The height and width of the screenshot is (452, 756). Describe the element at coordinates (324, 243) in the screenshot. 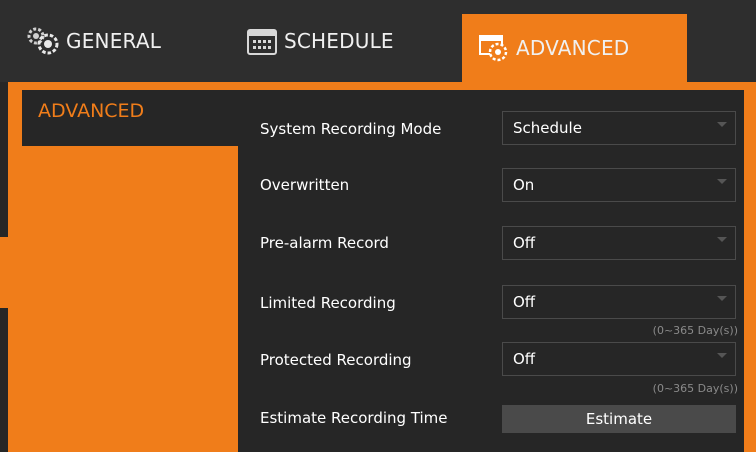

I see `pre-alarm-record-label: Pre-alarm Record` at that location.